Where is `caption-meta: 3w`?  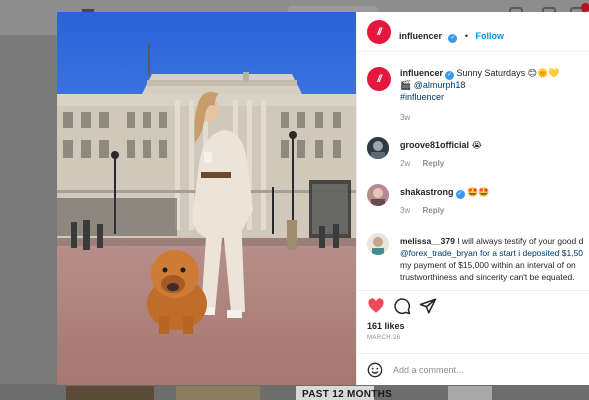
caption-meta: 3w is located at coordinates (410, 117).